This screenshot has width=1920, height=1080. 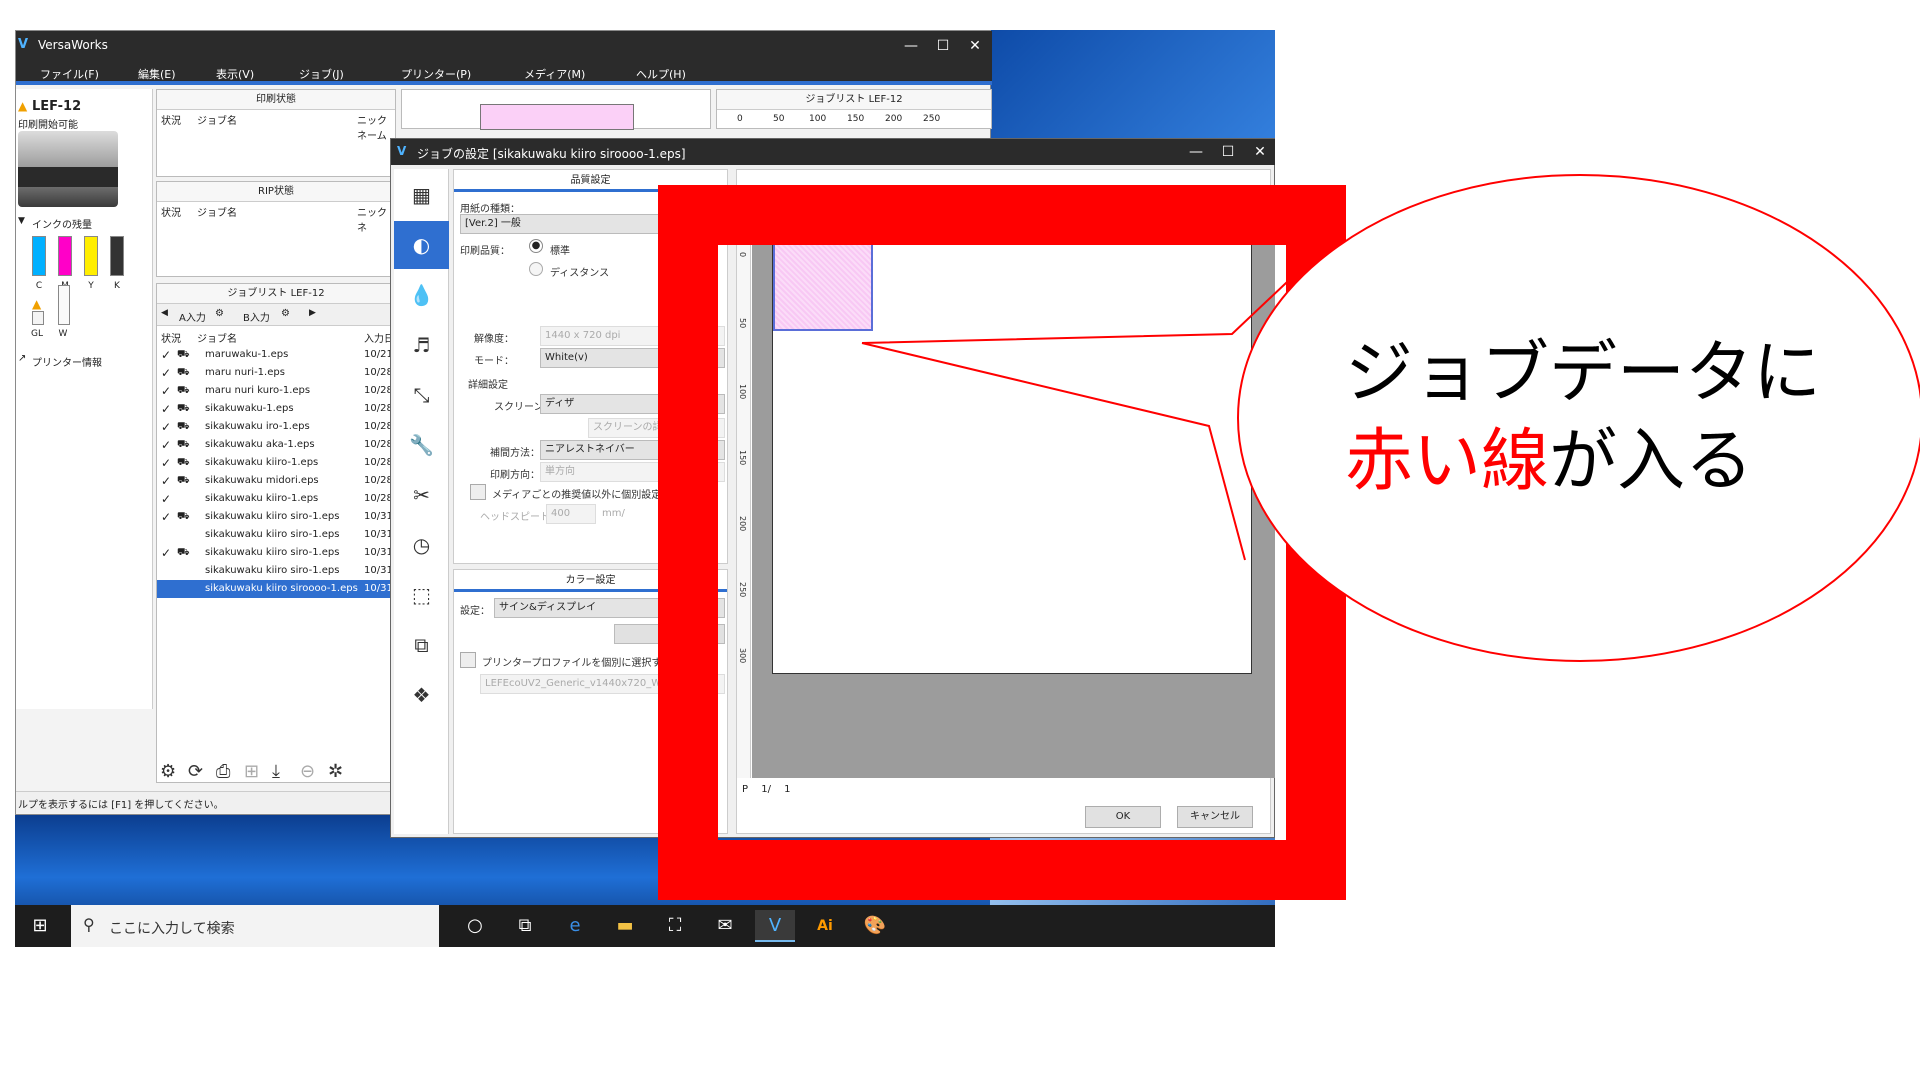 I want to click on media-override-checkbox, so click(x=478, y=492).